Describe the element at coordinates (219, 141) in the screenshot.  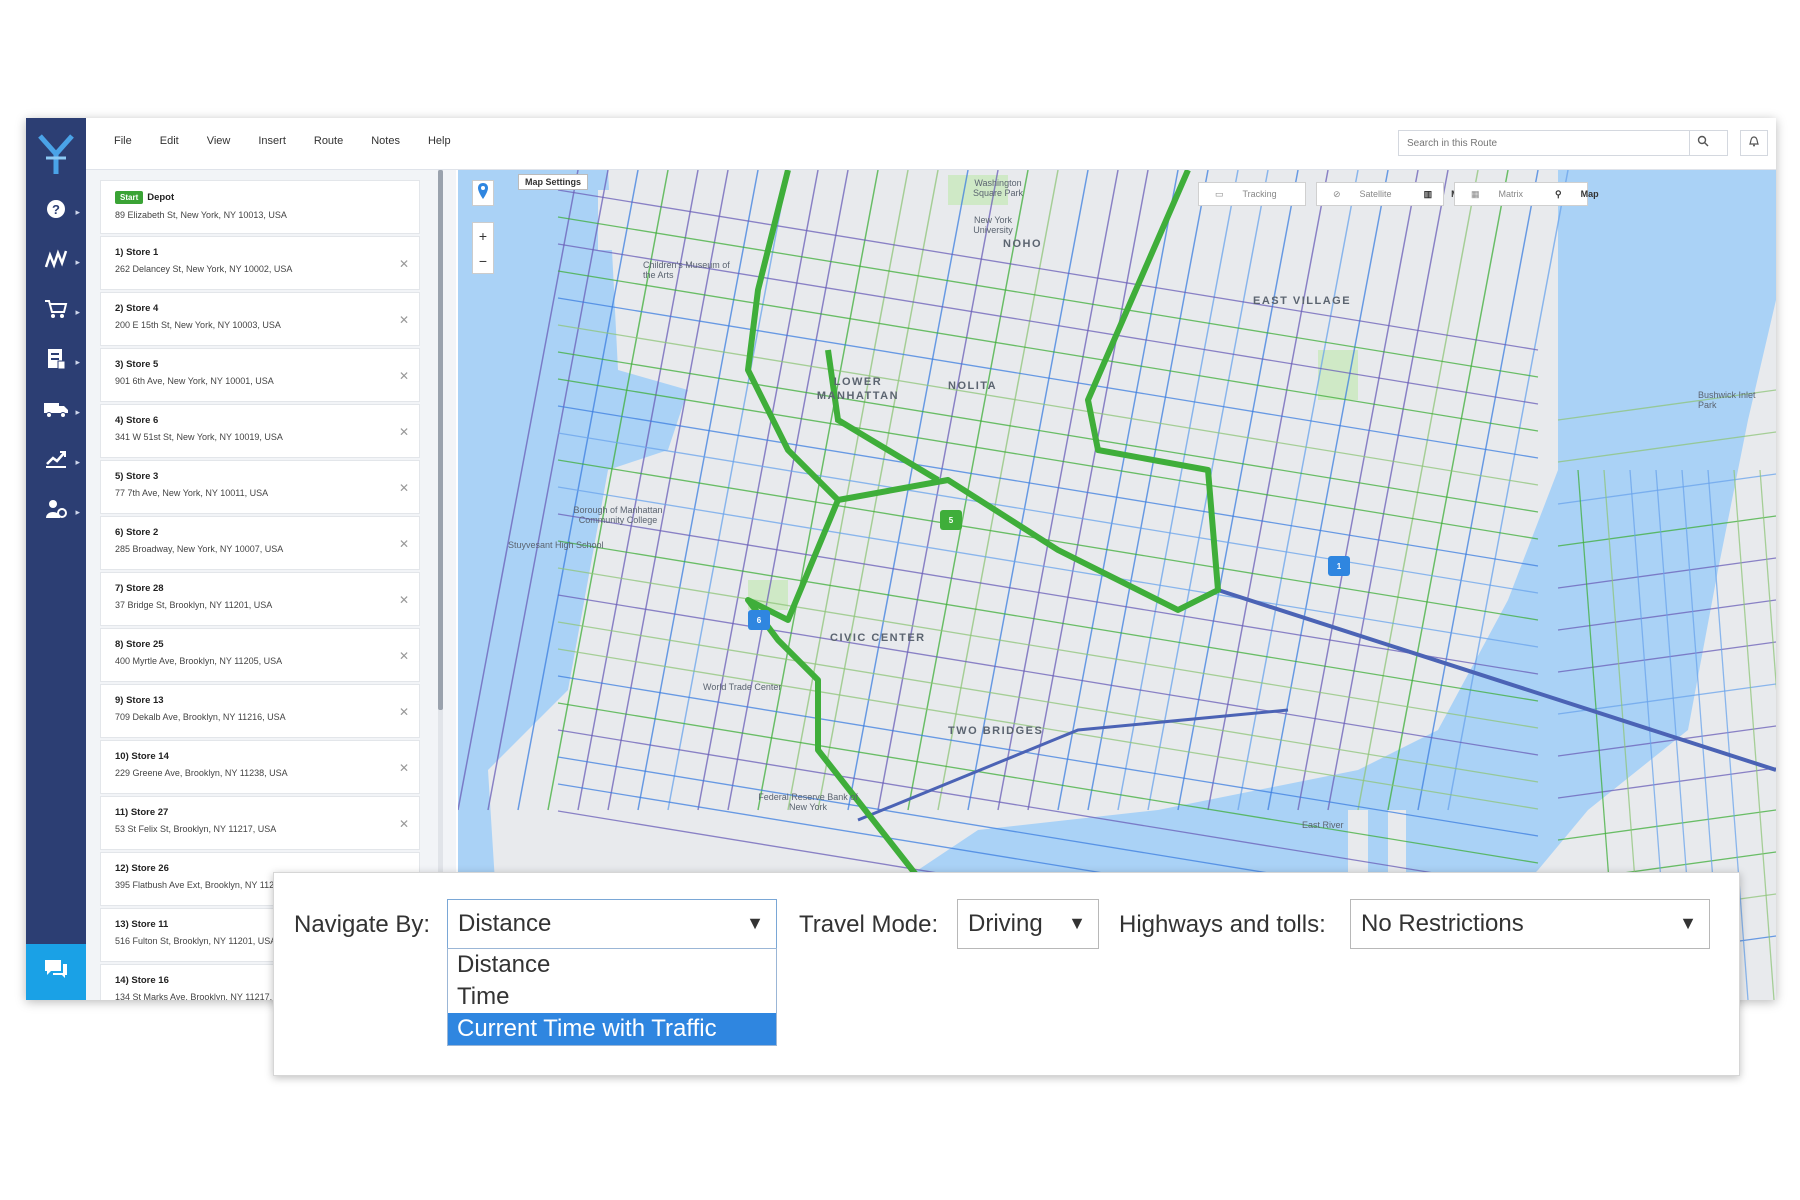
I see `menu-view: View` at that location.